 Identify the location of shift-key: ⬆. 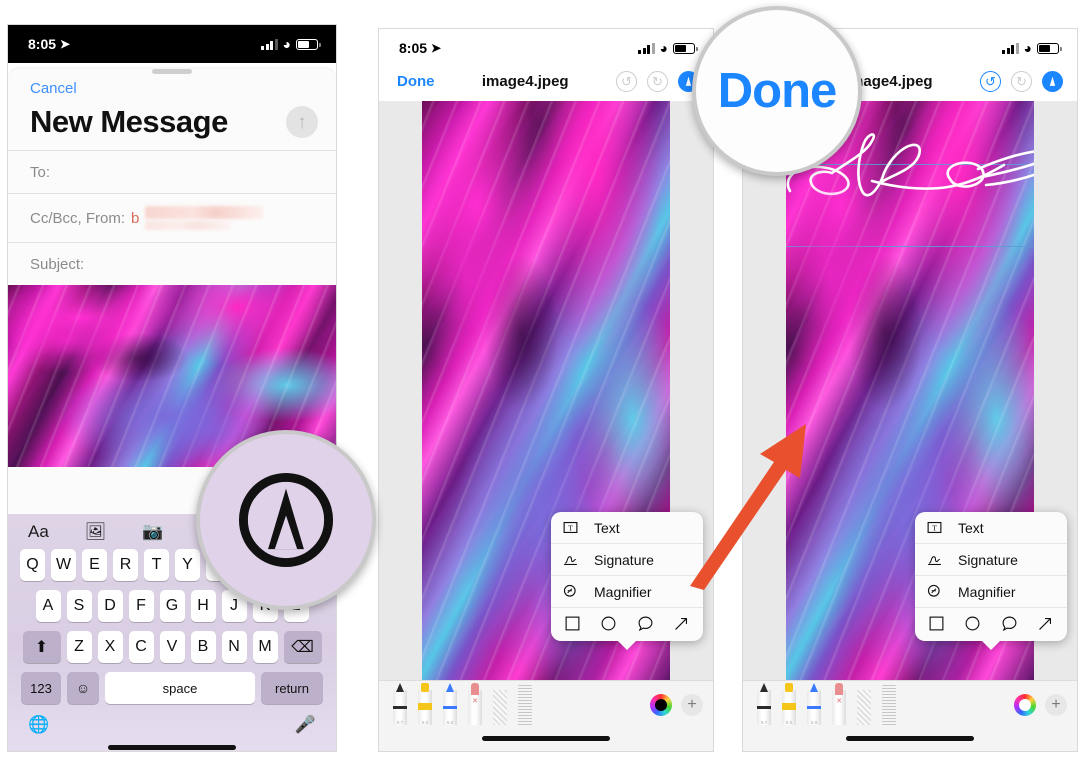
(41, 647).